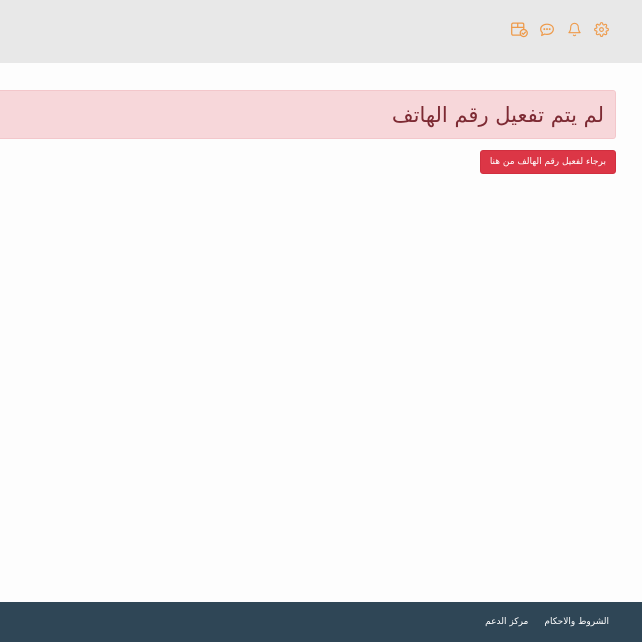  Describe the element at coordinates (506, 622) in the screenshot. I see `support-center-link: مركز الدعم` at that location.